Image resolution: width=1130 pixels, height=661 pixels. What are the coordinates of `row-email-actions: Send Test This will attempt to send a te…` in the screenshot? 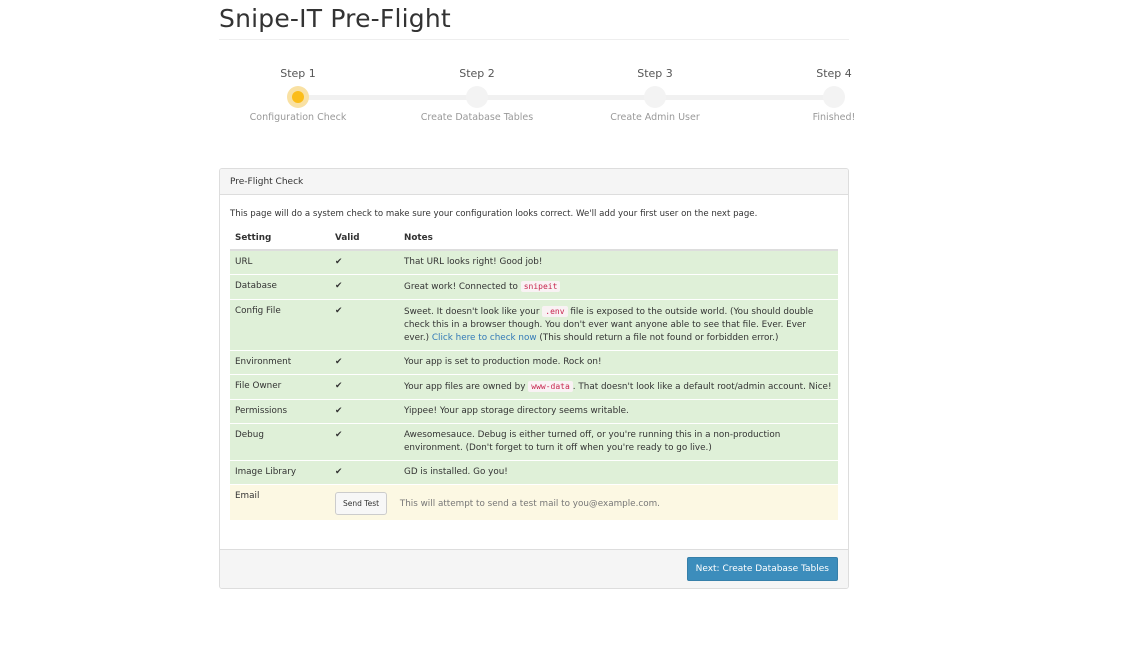 It's located at (584, 502).